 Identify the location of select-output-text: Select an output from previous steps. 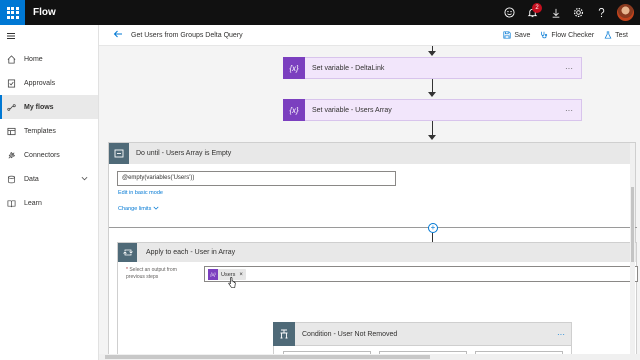
(151, 273).